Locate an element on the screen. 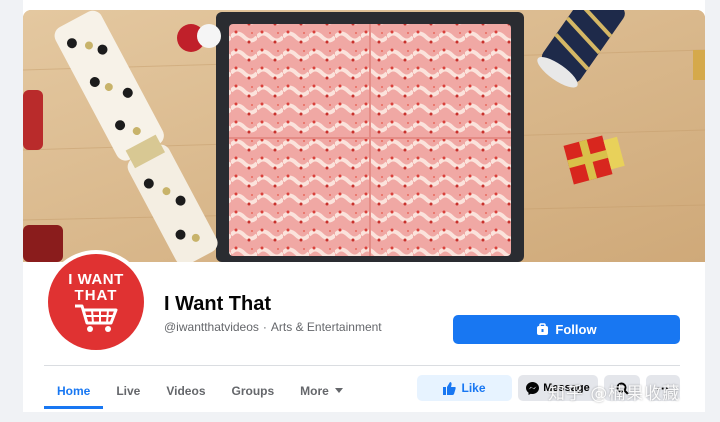 Image resolution: width=720 pixels, height=422 pixels. cart-icon is located at coordinates (96, 318).